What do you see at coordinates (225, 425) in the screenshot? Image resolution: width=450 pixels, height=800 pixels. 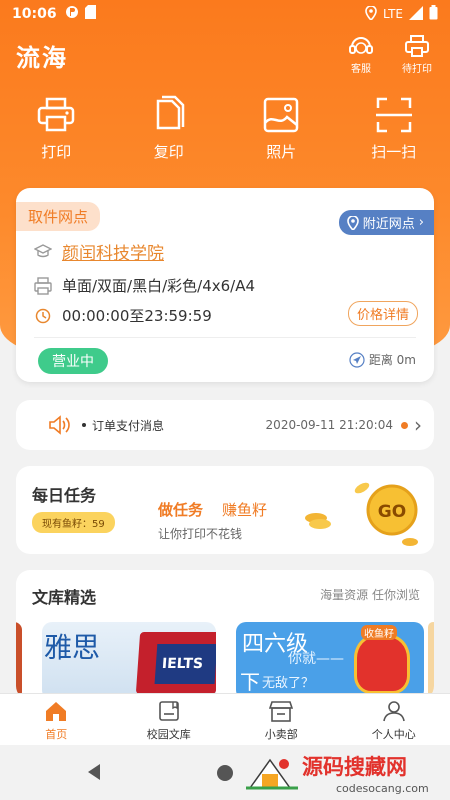 I see `notification-bar: 订单支付消息 2020-09-11 21:20:04 ›` at bounding box center [225, 425].